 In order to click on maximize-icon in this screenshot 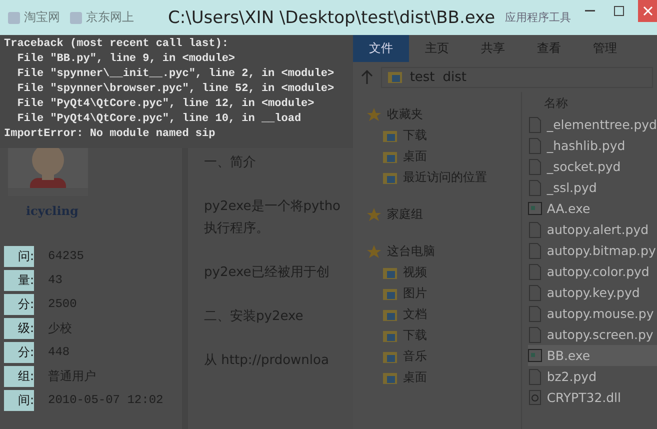, I will do `click(619, 11)`.